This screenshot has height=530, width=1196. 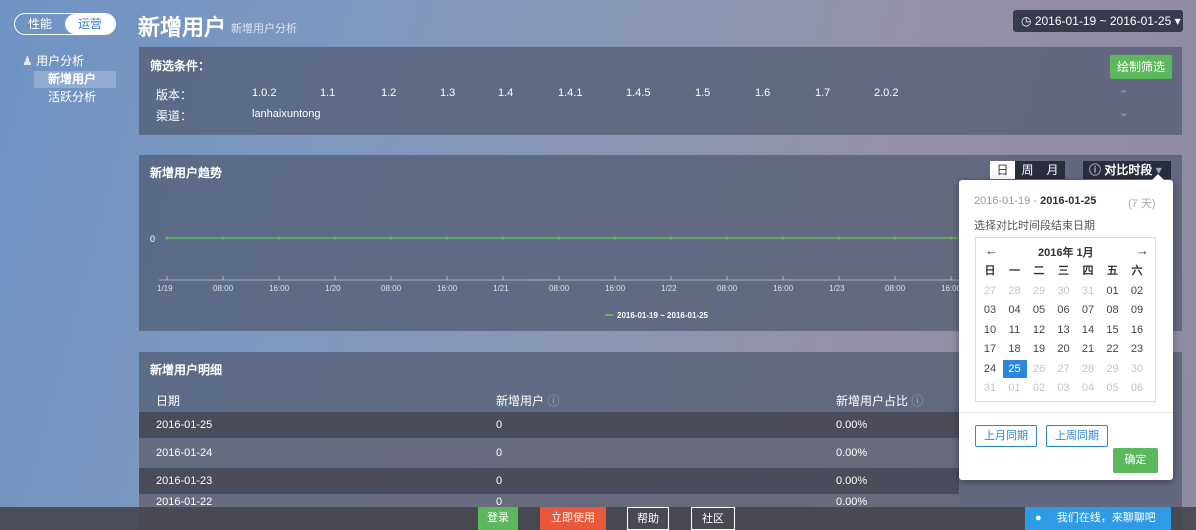 I want to click on last-month-period-button: 上月同期, so click(x=1006, y=436).